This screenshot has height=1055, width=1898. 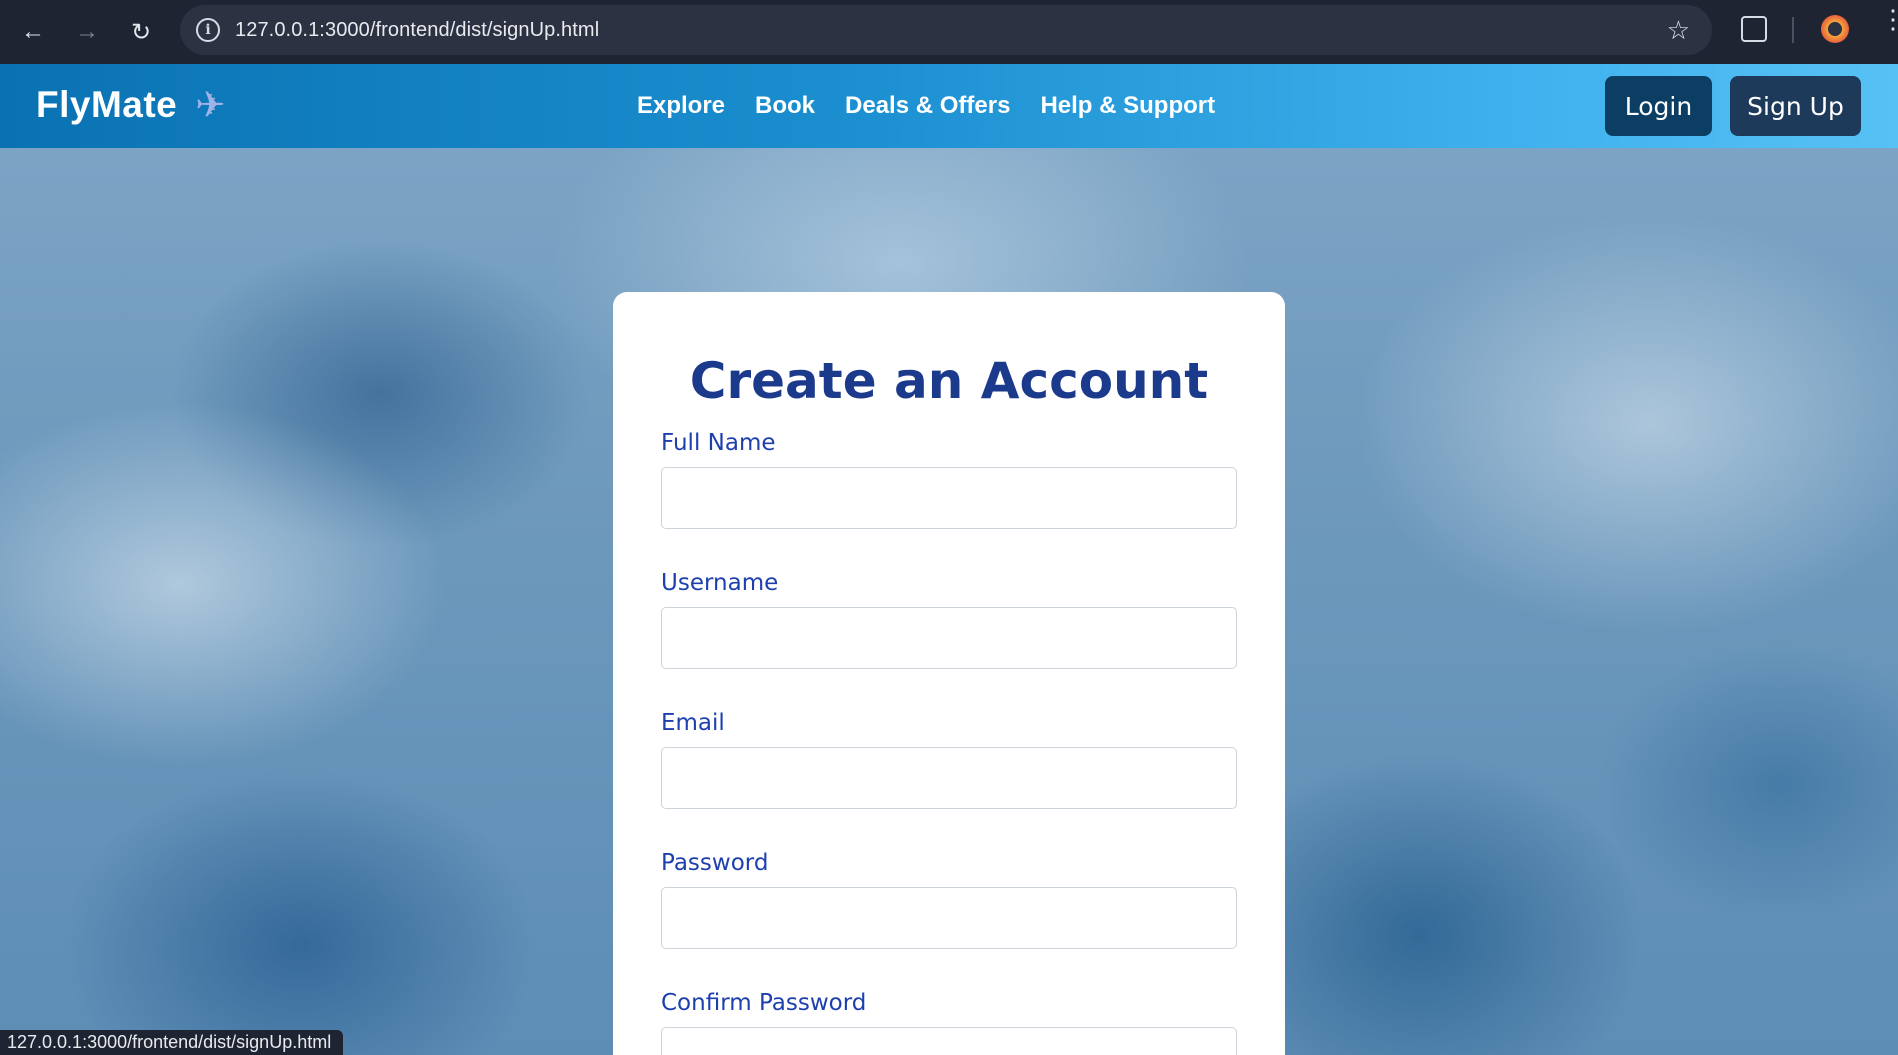 What do you see at coordinates (106, 105) in the screenshot?
I see `brand-name: FlyMate` at bounding box center [106, 105].